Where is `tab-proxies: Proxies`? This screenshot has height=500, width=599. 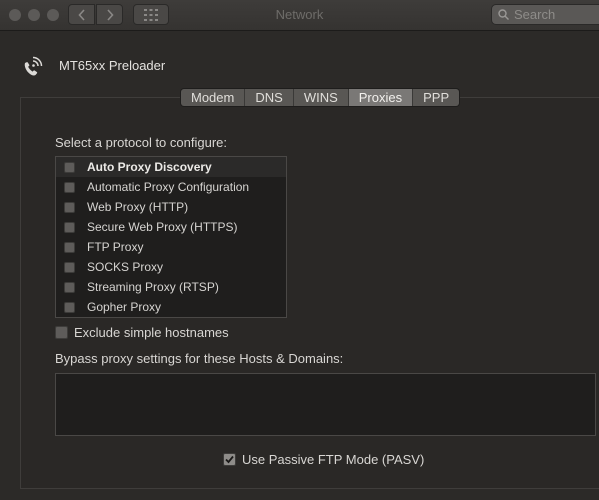
tab-proxies: Proxies is located at coordinates (381, 97).